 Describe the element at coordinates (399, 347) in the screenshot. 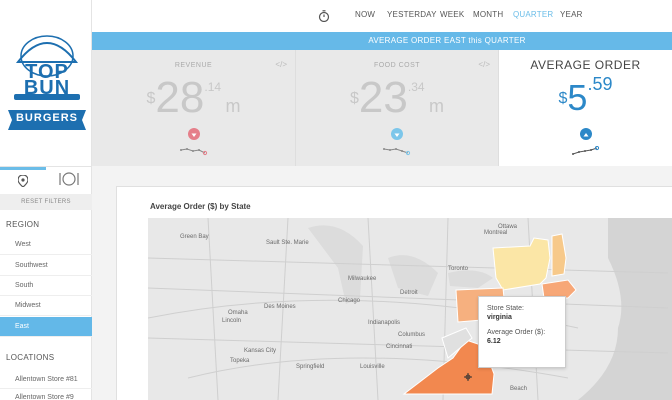

I see `city-label: Cincinnati` at that location.